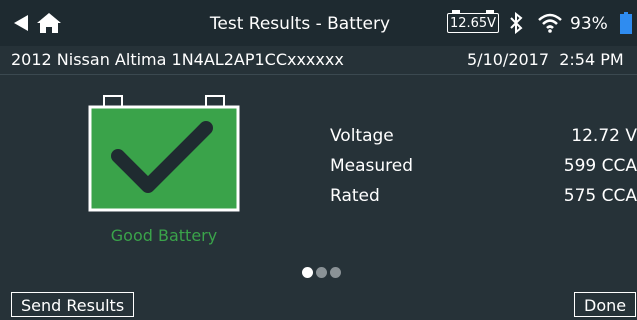 The image size is (637, 320). I want to click on page-title: Test Results - Battery, so click(300, 24).